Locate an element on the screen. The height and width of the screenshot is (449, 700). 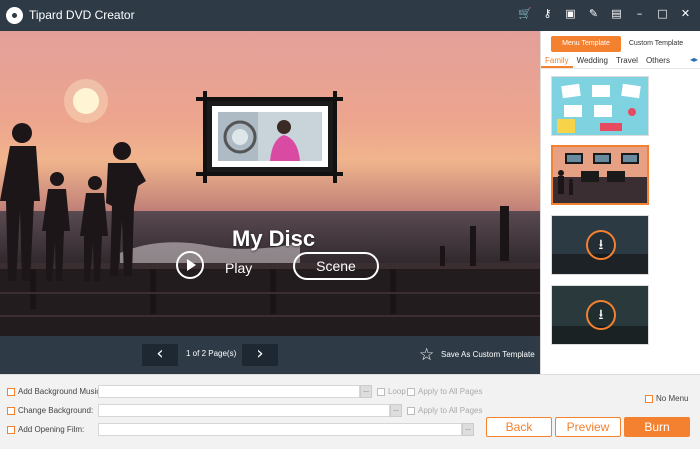
bg-music-checkbox is located at coordinates (11, 391).